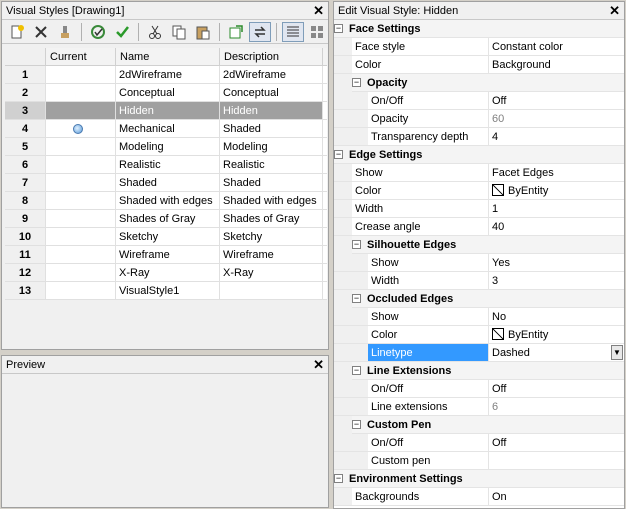 This screenshot has height=509, width=626. What do you see at coordinates (81, 56) in the screenshot?
I see `grid-header-current: Current` at bounding box center [81, 56].